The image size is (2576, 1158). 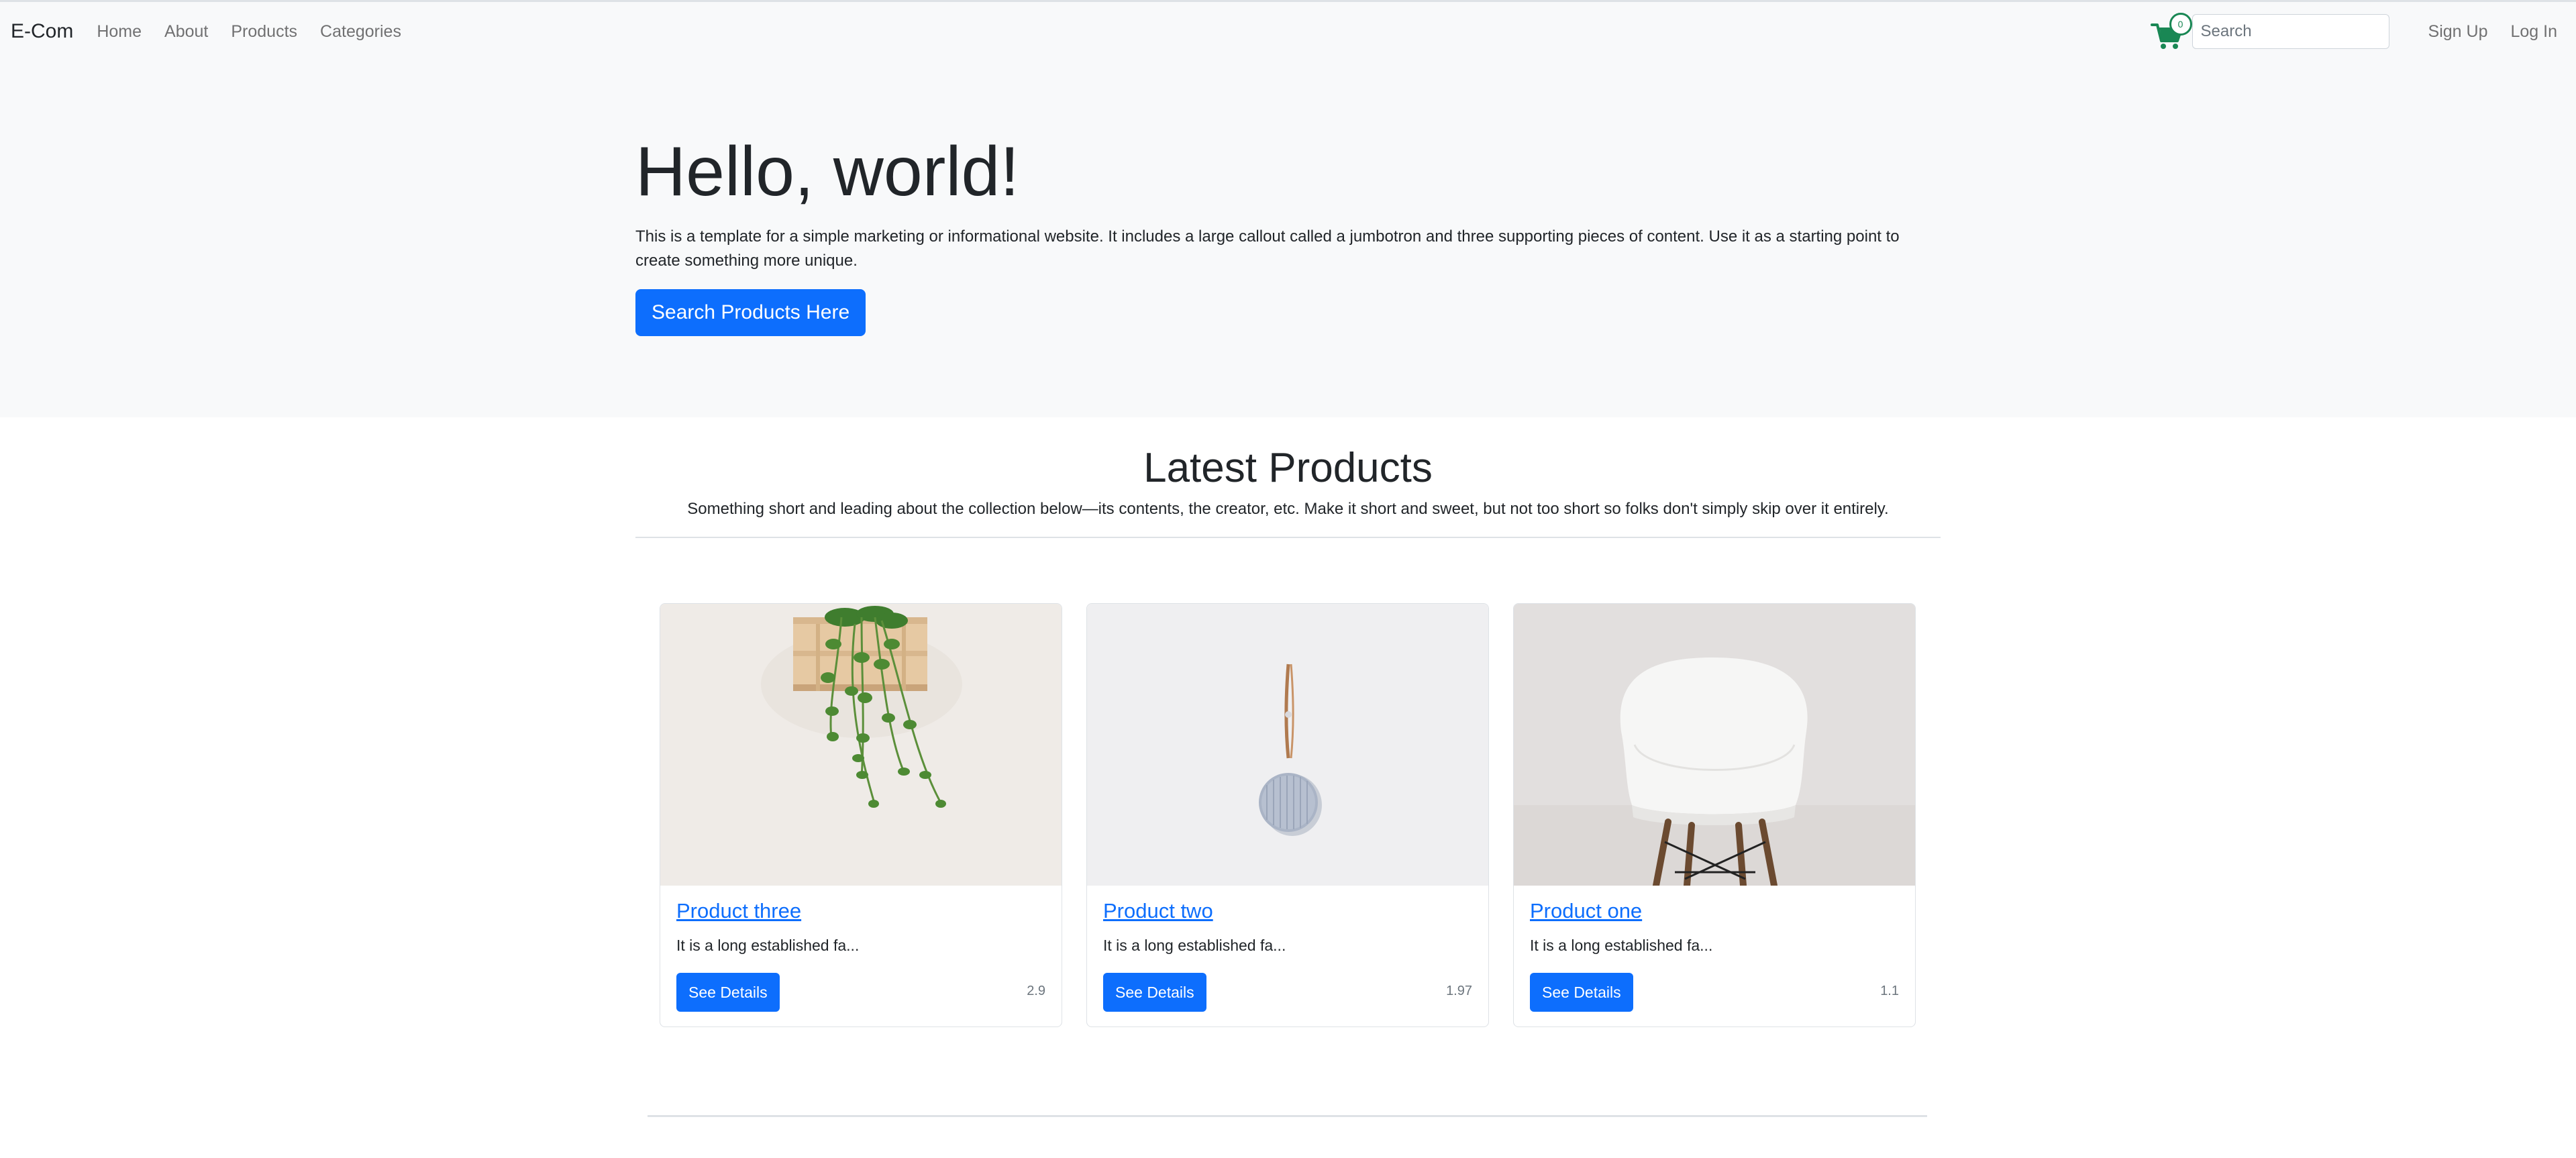 What do you see at coordinates (1714, 992) in the screenshot?
I see `card-footer: See Details 1.1` at bounding box center [1714, 992].